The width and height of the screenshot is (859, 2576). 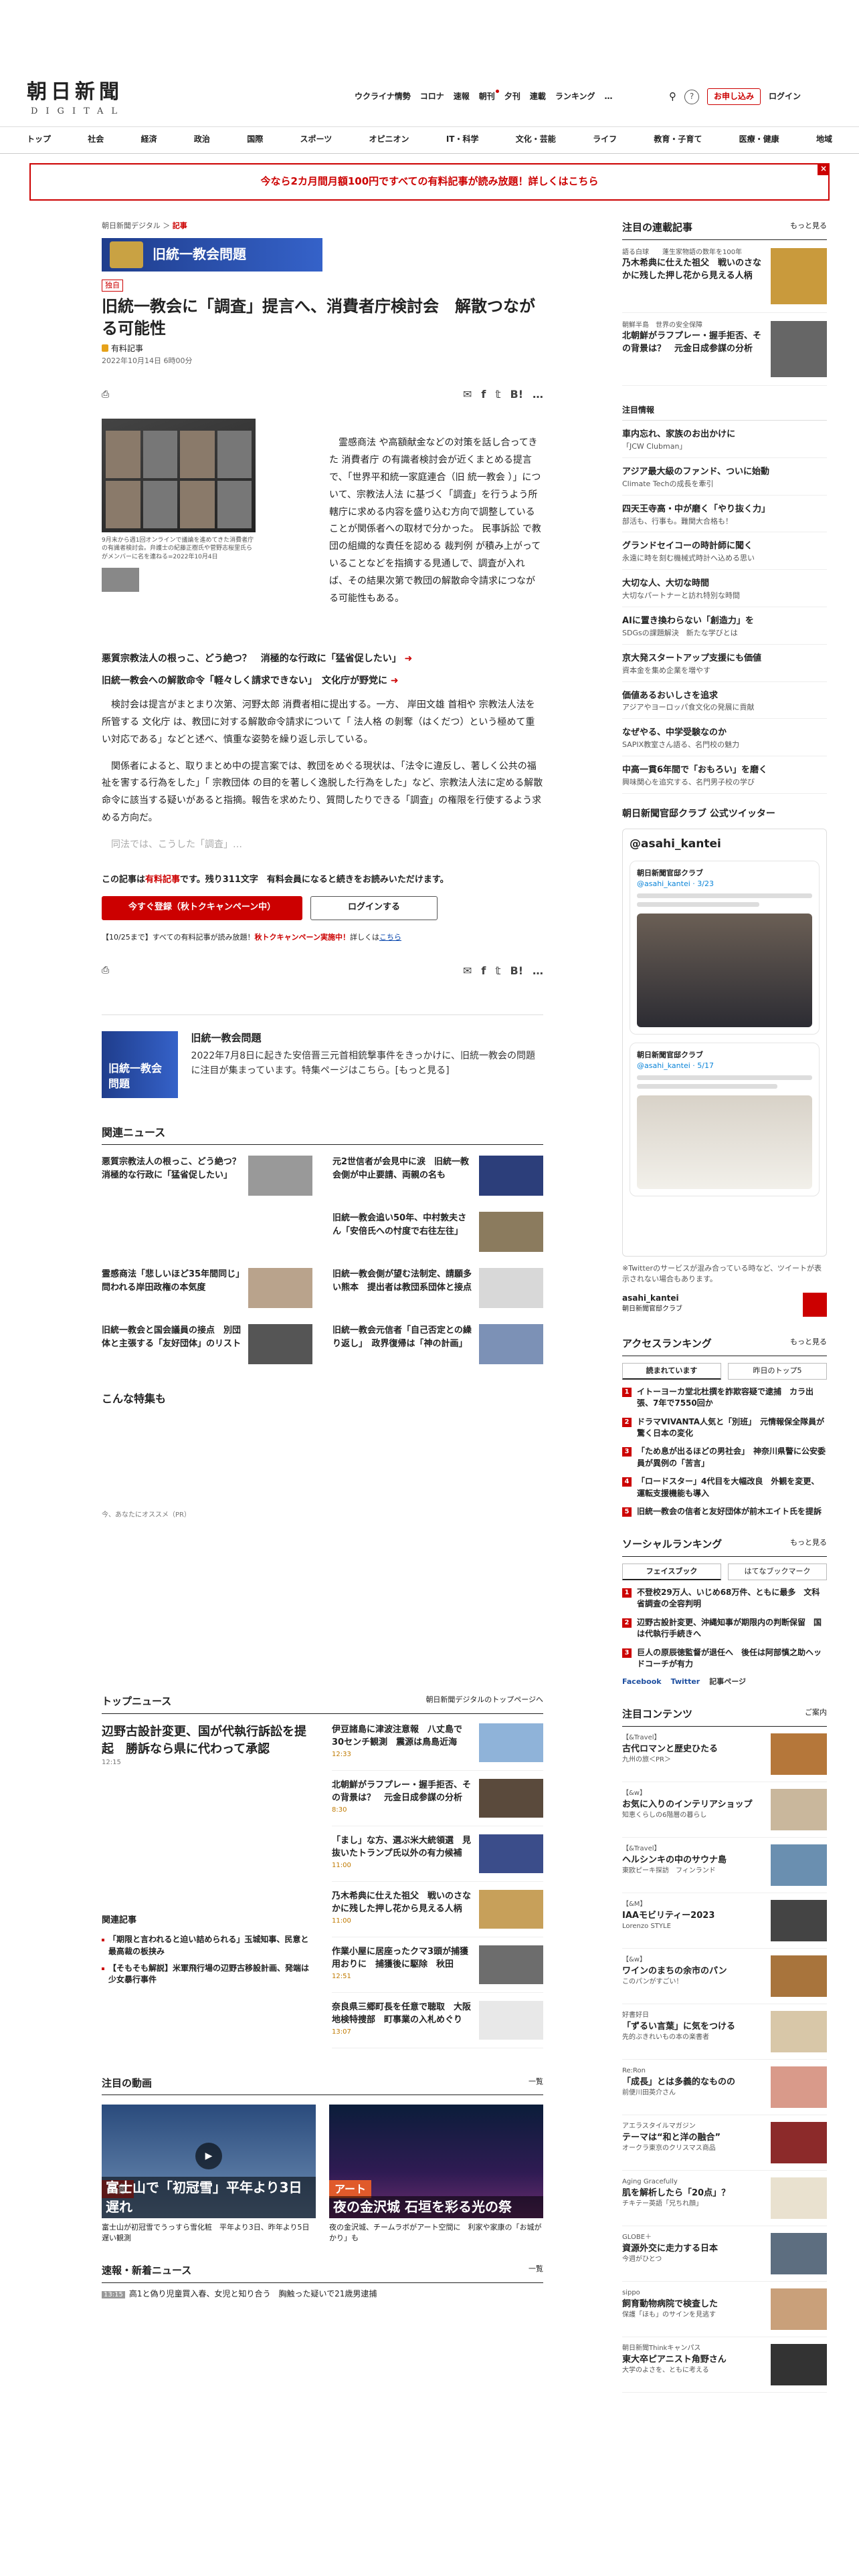 What do you see at coordinates (367, 1038) in the screenshot?
I see `feature-title: 旧統一教会問題` at bounding box center [367, 1038].